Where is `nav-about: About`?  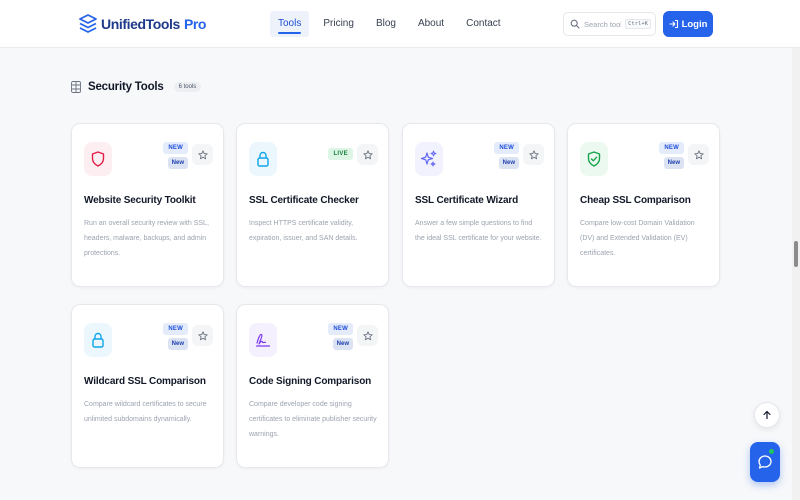
nav-about: About is located at coordinates (431, 24).